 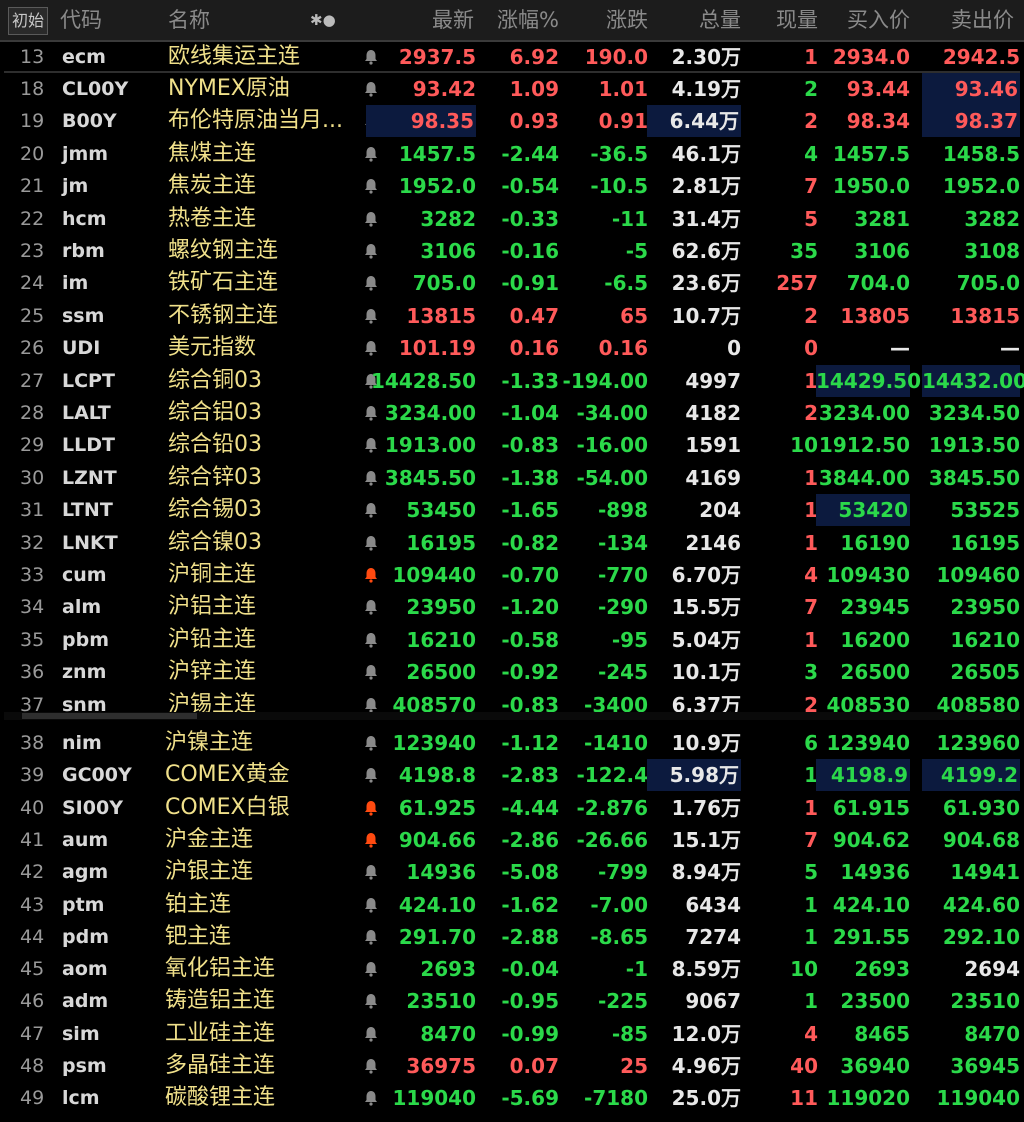 I want to click on cell-pct: -1.33, so click(x=530, y=380).